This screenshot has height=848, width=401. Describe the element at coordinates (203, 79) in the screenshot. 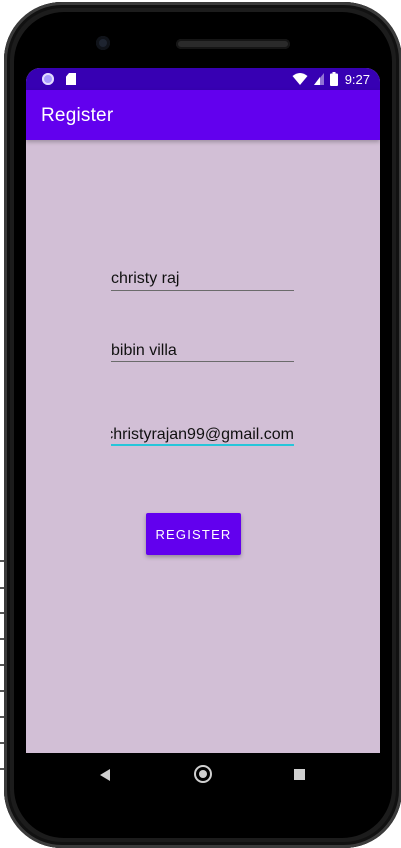

I see `status-bar: 9:27` at that location.